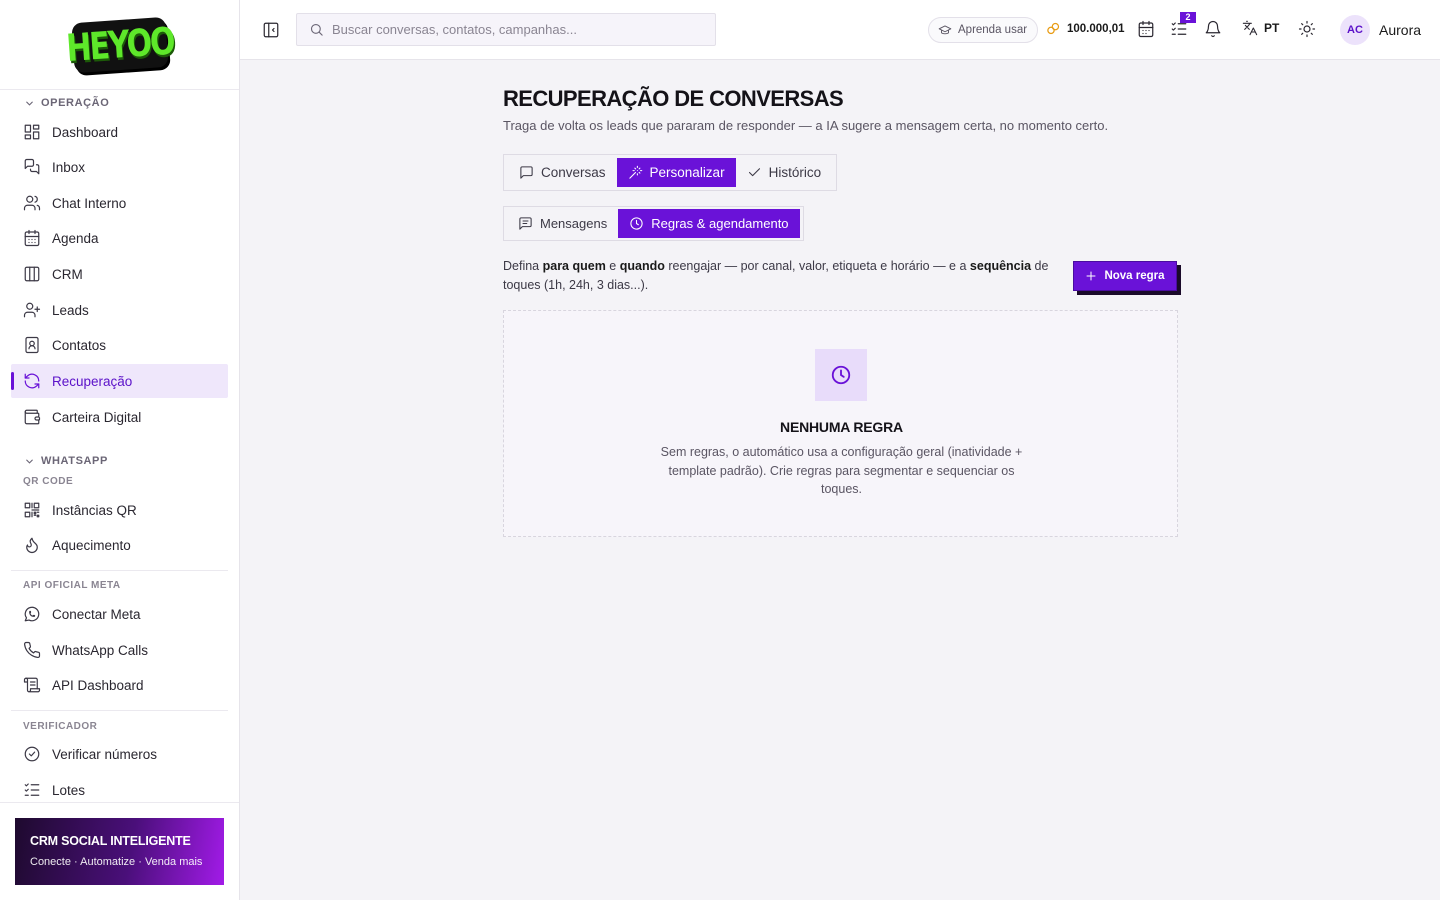 The image size is (1440, 900). Describe the element at coordinates (72, 585) in the screenshot. I see `subsection-api-oficial-meta: API Oficial Meta` at that location.